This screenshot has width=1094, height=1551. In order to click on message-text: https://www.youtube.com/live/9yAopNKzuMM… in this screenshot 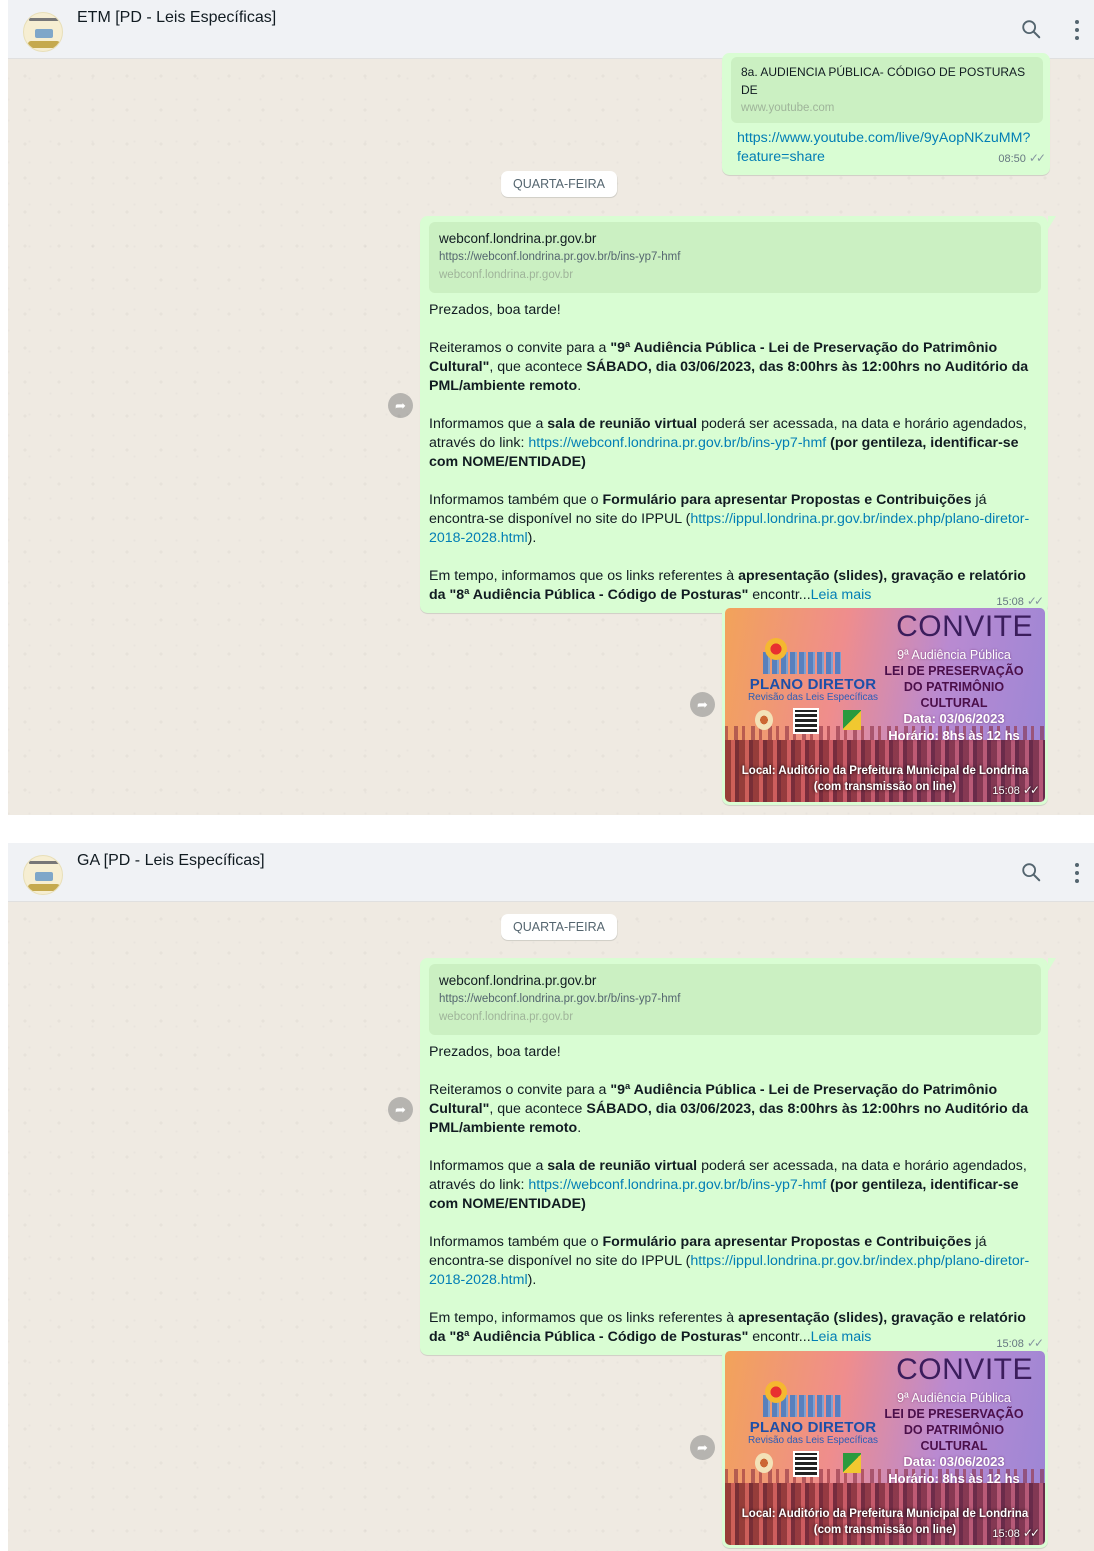, I will do `click(888, 148)`.